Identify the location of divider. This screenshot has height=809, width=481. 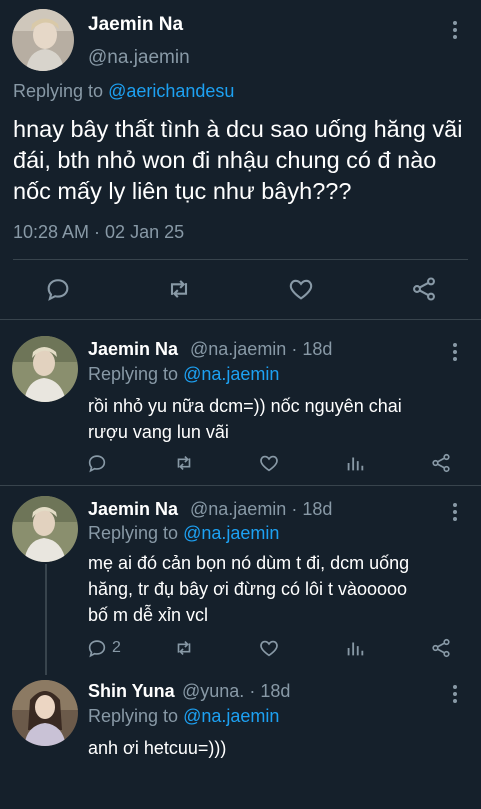
(240, 259).